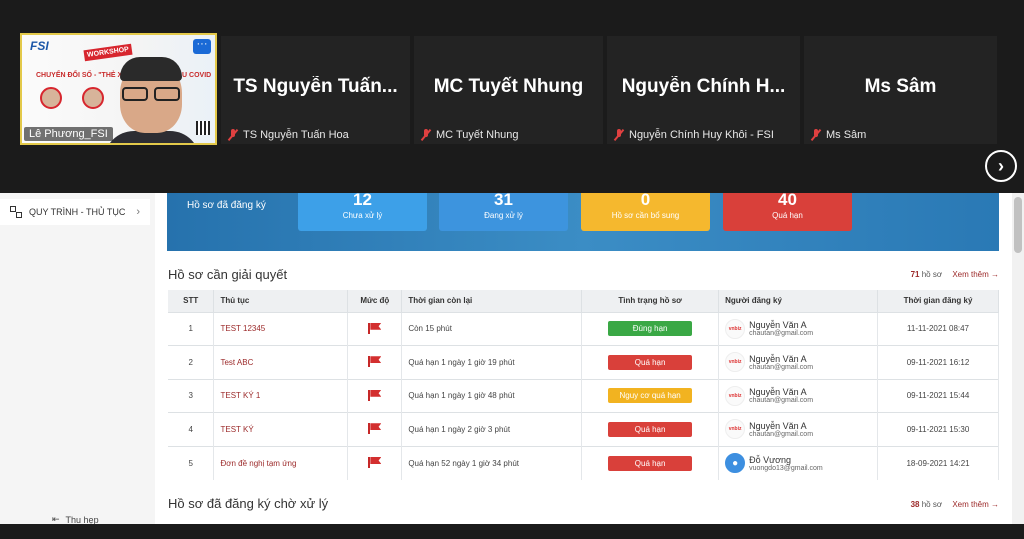 The image size is (1024, 539). What do you see at coordinates (938, 362) in the screenshot?
I see `registration-date: 09-11-2021 16:12` at bounding box center [938, 362].